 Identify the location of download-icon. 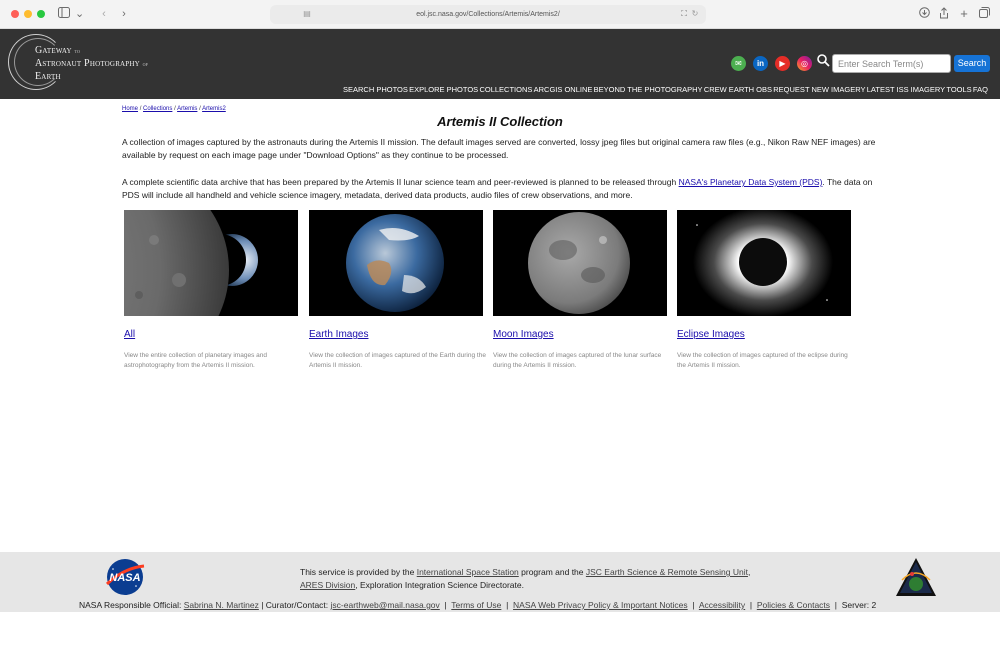
(924, 14).